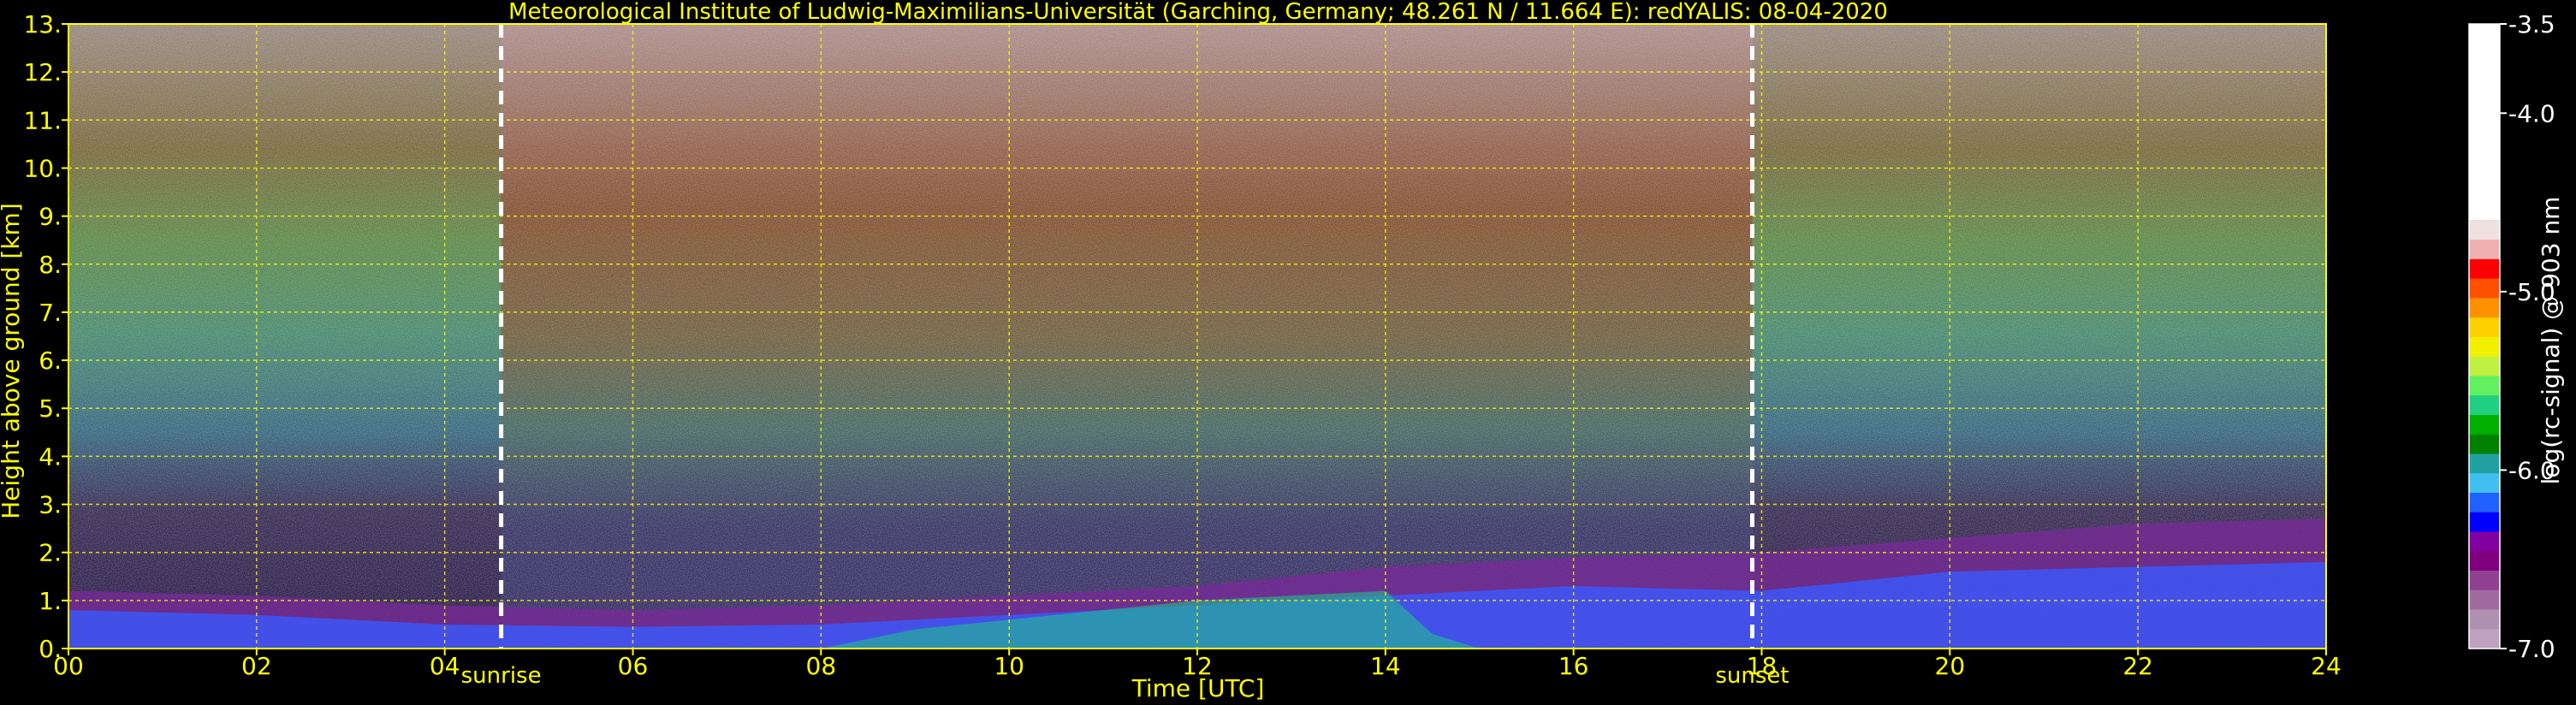 The height and width of the screenshot is (705, 2576). I want to click on y-tick-label: 9., so click(50, 217).